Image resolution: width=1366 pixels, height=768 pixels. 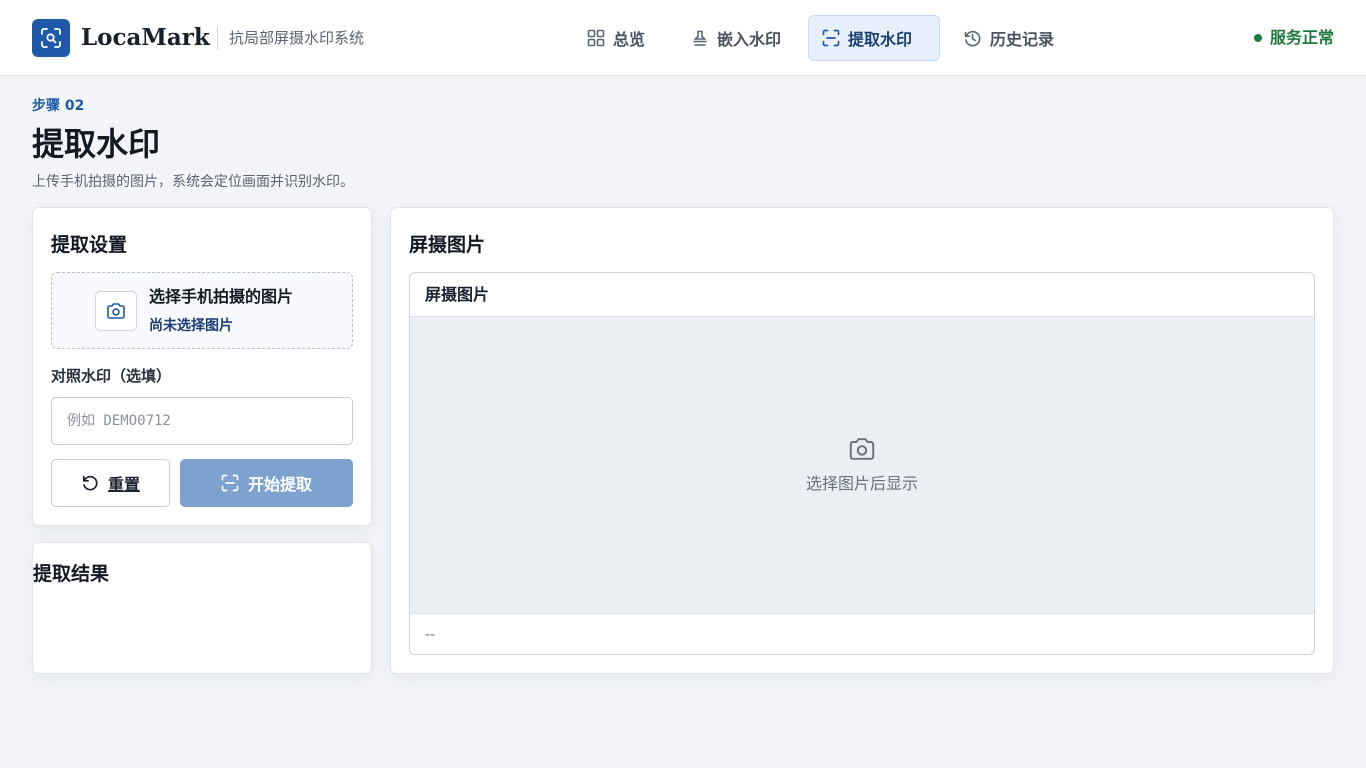 I want to click on result-title: 提取结果, so click(x=71, y=574).